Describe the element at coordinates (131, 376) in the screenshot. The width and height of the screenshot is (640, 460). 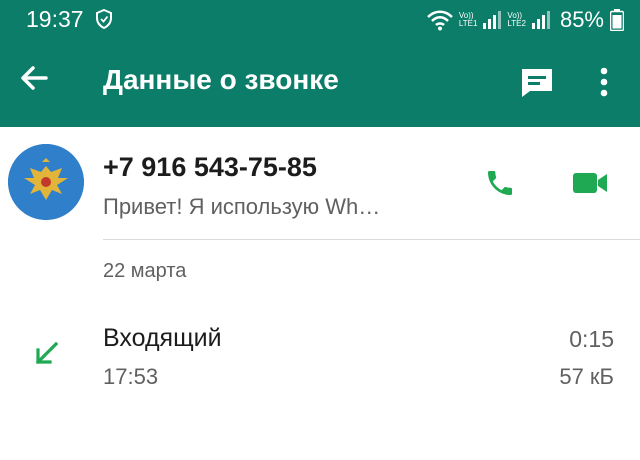
I see `call-time: 17:53` at that location.